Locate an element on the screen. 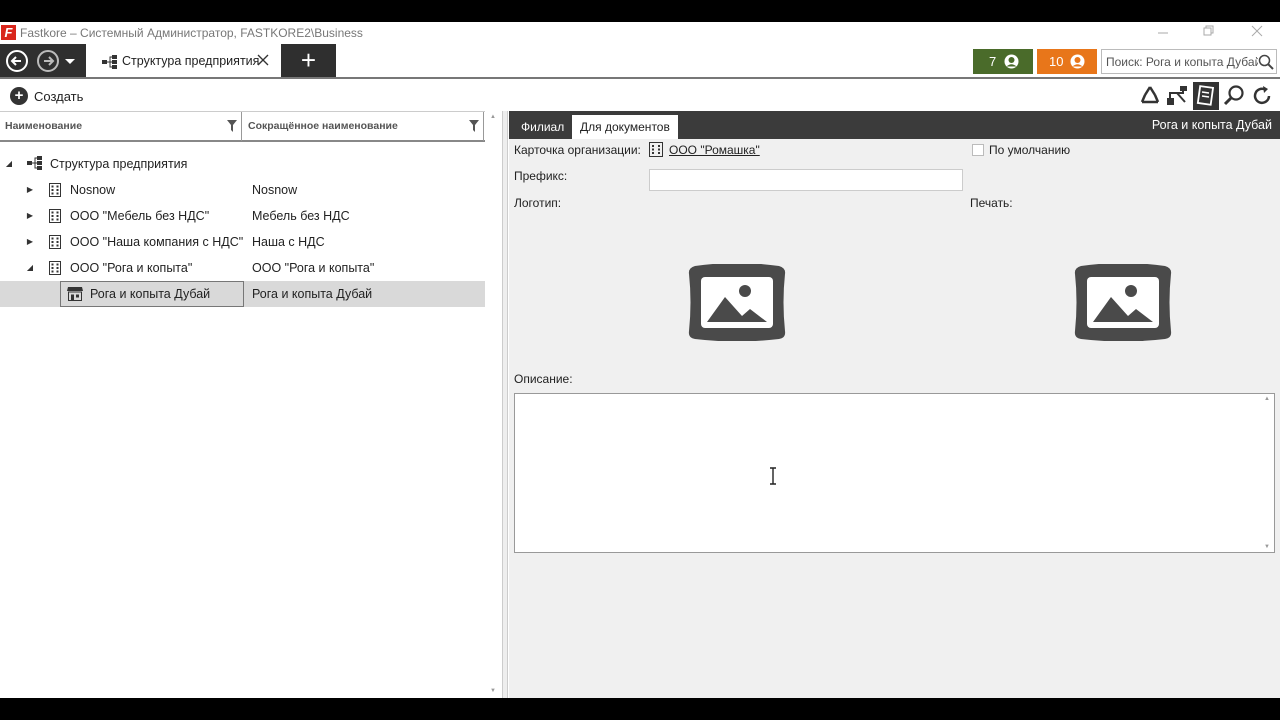 The image size is (1280, 720). minimize-icon is located at coordinates (1163, 33).